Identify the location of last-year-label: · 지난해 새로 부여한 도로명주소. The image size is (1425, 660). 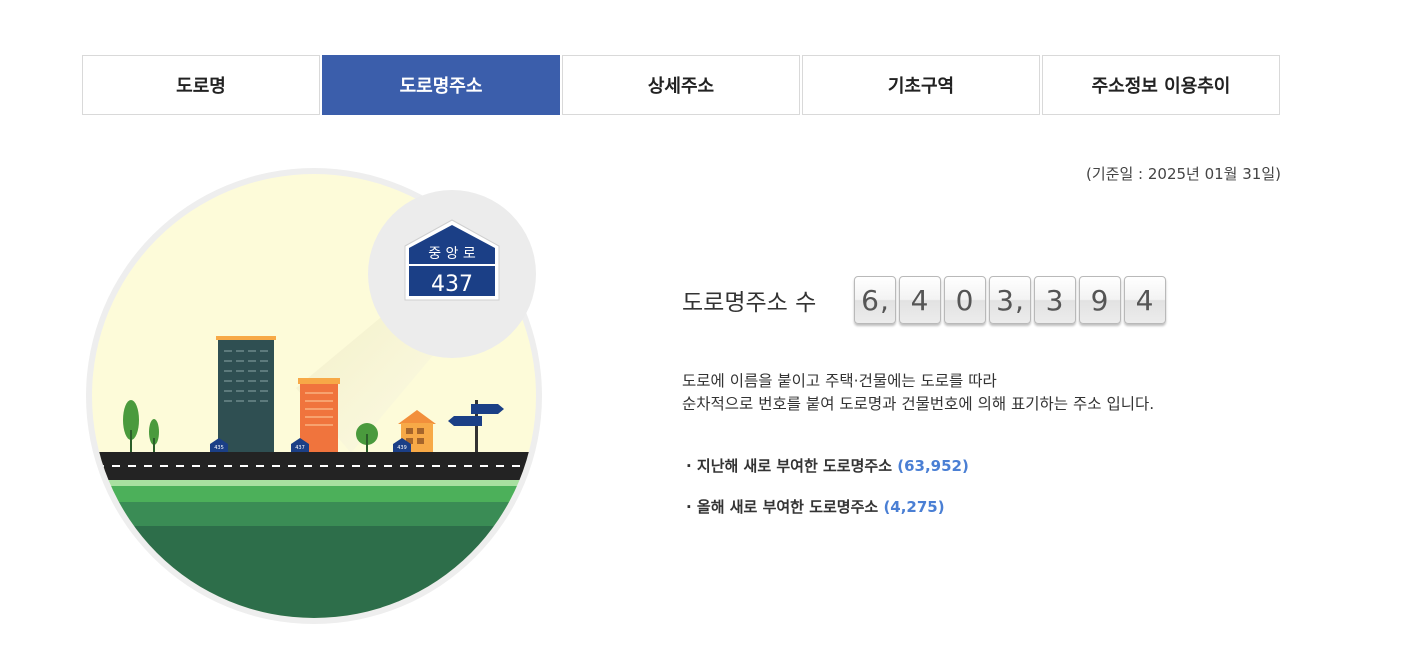
(789, 466).